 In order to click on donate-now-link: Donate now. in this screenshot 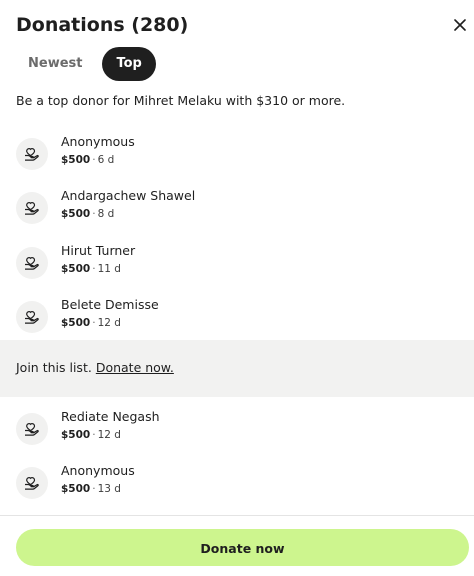, I will do `click(135, 367)`.